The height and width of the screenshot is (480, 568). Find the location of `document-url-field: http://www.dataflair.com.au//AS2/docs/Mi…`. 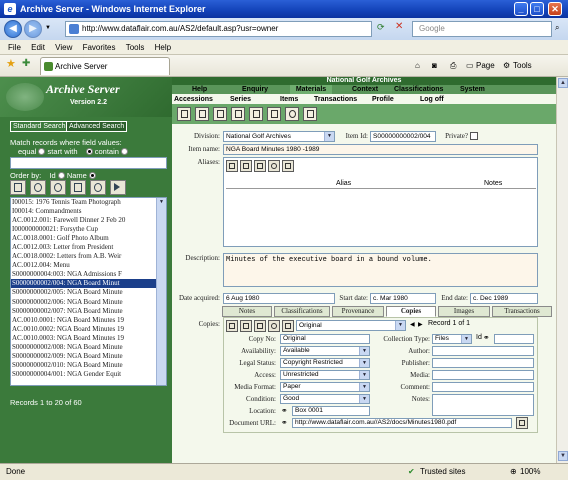

document-url-field: http://www.dataflair.com.au//AS2/docs/Mi… is located at coordinates (402, 423).